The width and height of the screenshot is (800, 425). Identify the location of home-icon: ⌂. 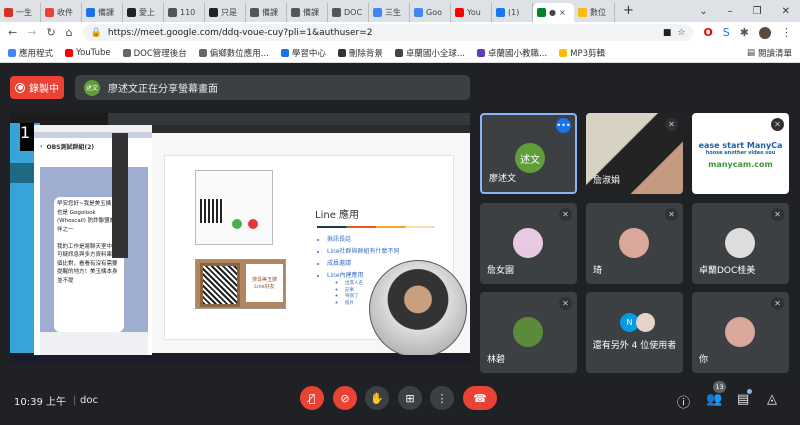
(69, 32).